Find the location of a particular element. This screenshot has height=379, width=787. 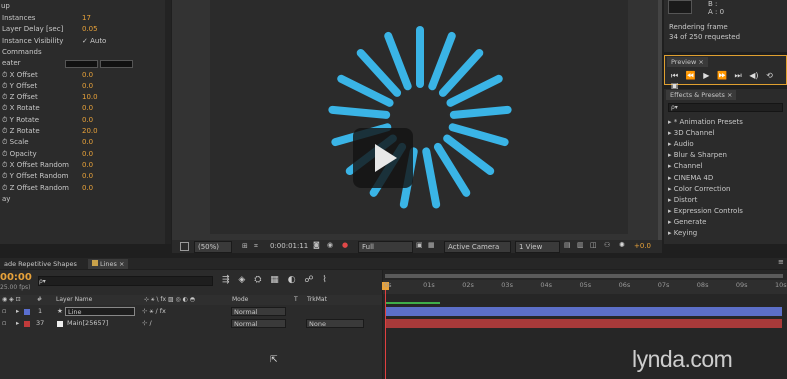

resolution-dropdown: Full is located at coordinates (385, 247).